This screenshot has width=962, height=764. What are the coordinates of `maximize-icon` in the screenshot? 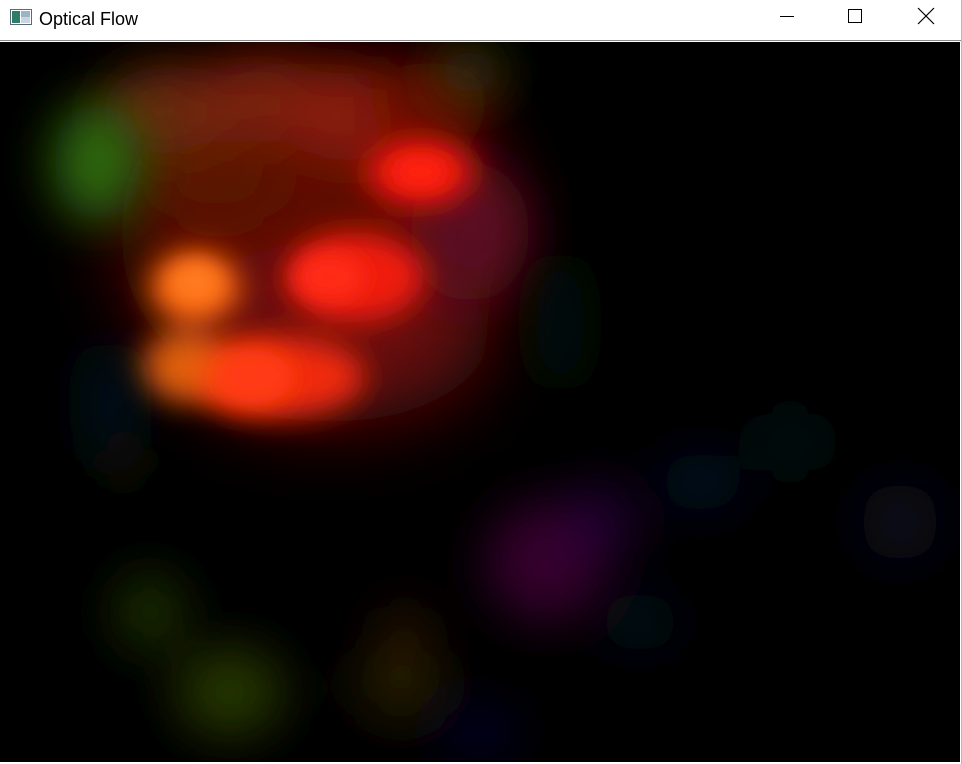 It's located at (855, 18).